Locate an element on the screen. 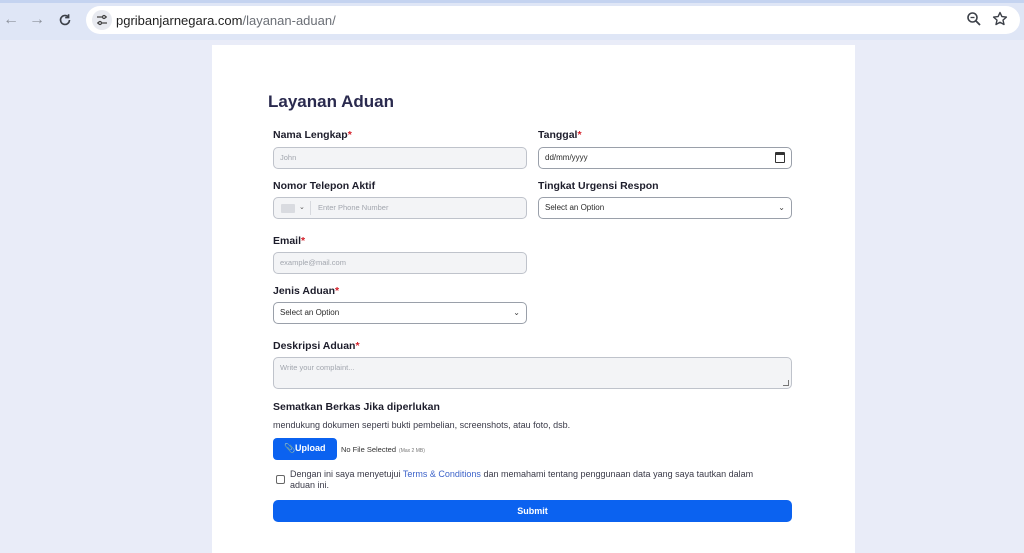 This screenshot has width=1024, height=553. forward-icon: → is located at coordinates (37, 20).